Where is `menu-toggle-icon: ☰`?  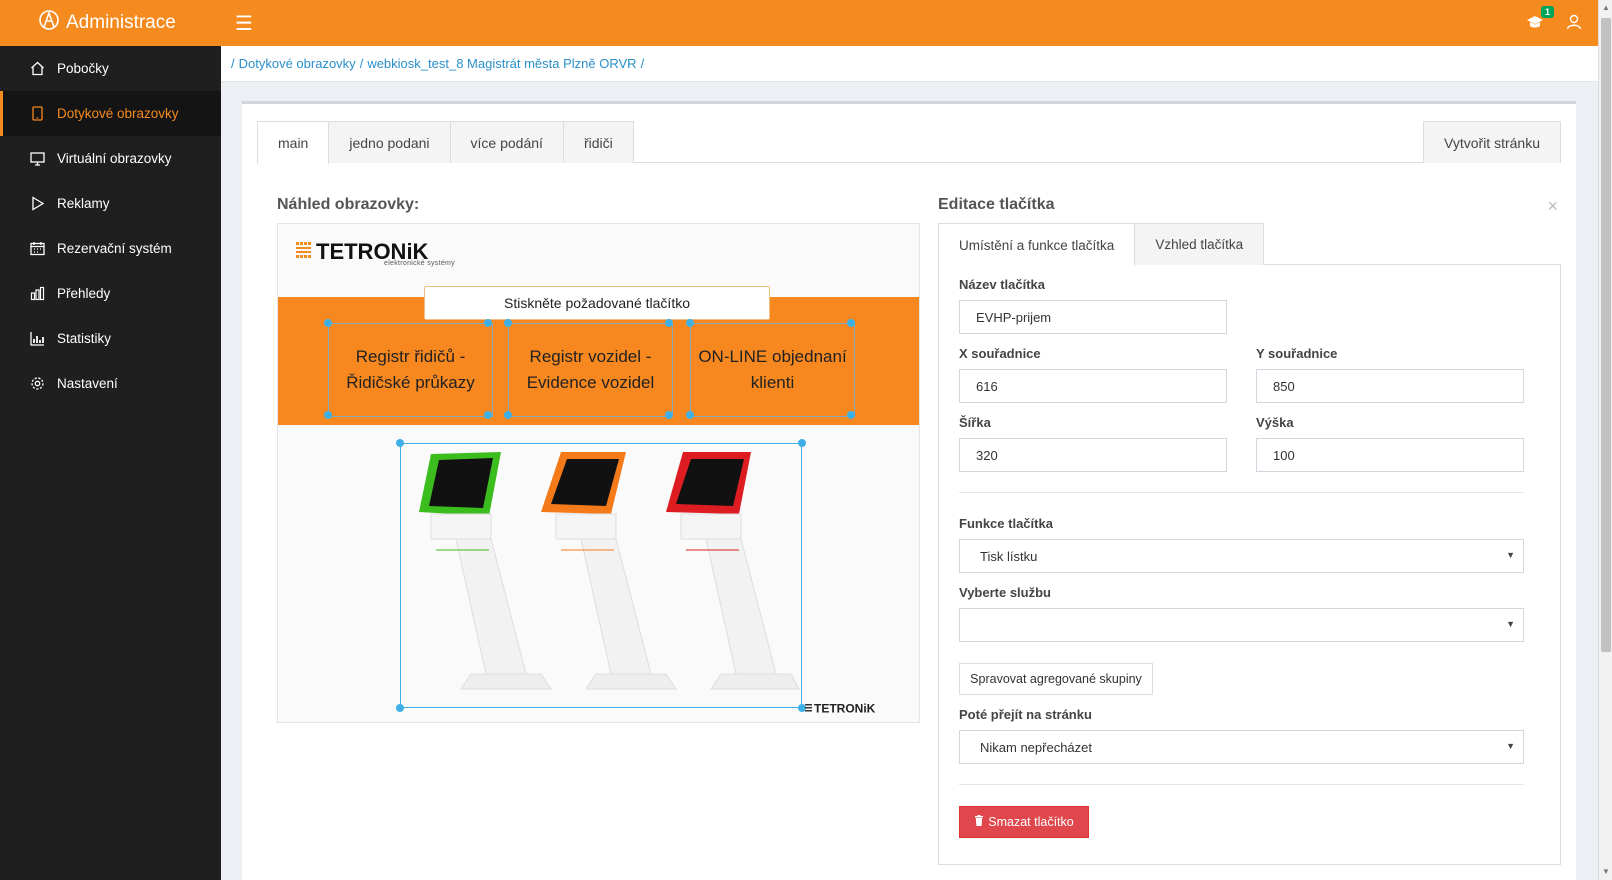 menu-toggle-icon: ☰ is located at coordinates (244, 23).